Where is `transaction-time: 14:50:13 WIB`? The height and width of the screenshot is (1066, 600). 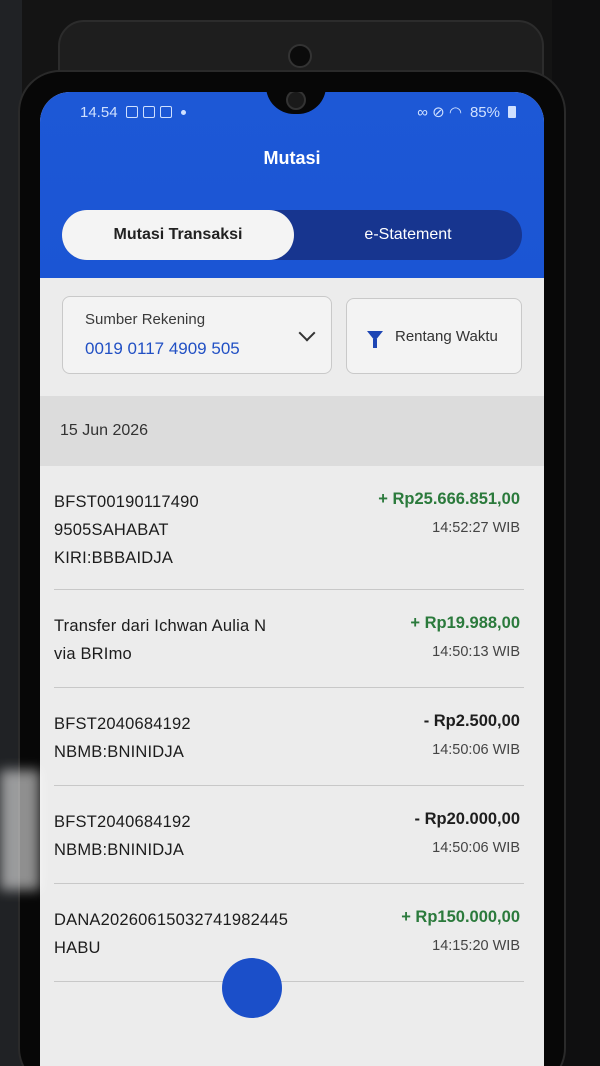 transaction-time: 14:50:13 WIB is located at coordinates (476, 652).